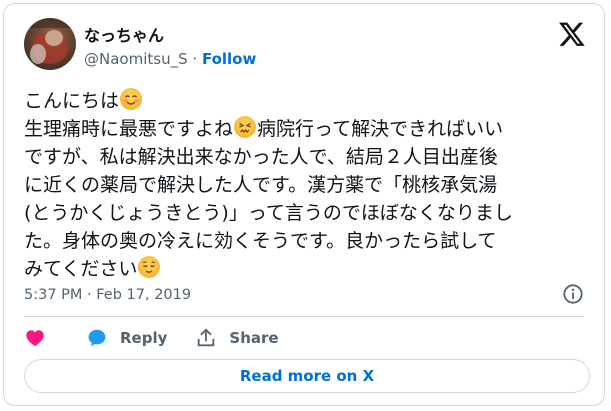  Describe the element at coordinates (136, 59) in the screenshot. I see `author-handle: @Naomitsu_S` at that location.